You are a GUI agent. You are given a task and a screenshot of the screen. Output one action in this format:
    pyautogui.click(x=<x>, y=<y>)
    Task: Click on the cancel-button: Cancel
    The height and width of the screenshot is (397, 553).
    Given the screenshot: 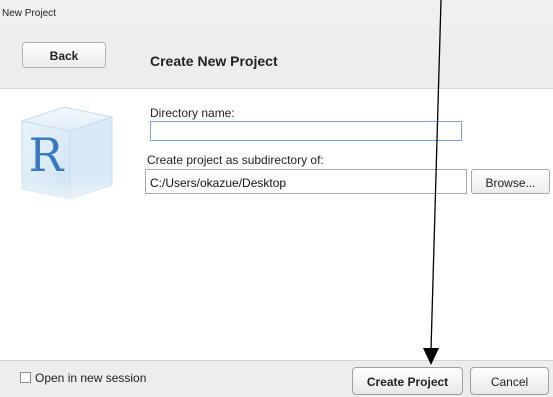 What is the action you would take?
    pyautogui.click(x=509, y=381)
    